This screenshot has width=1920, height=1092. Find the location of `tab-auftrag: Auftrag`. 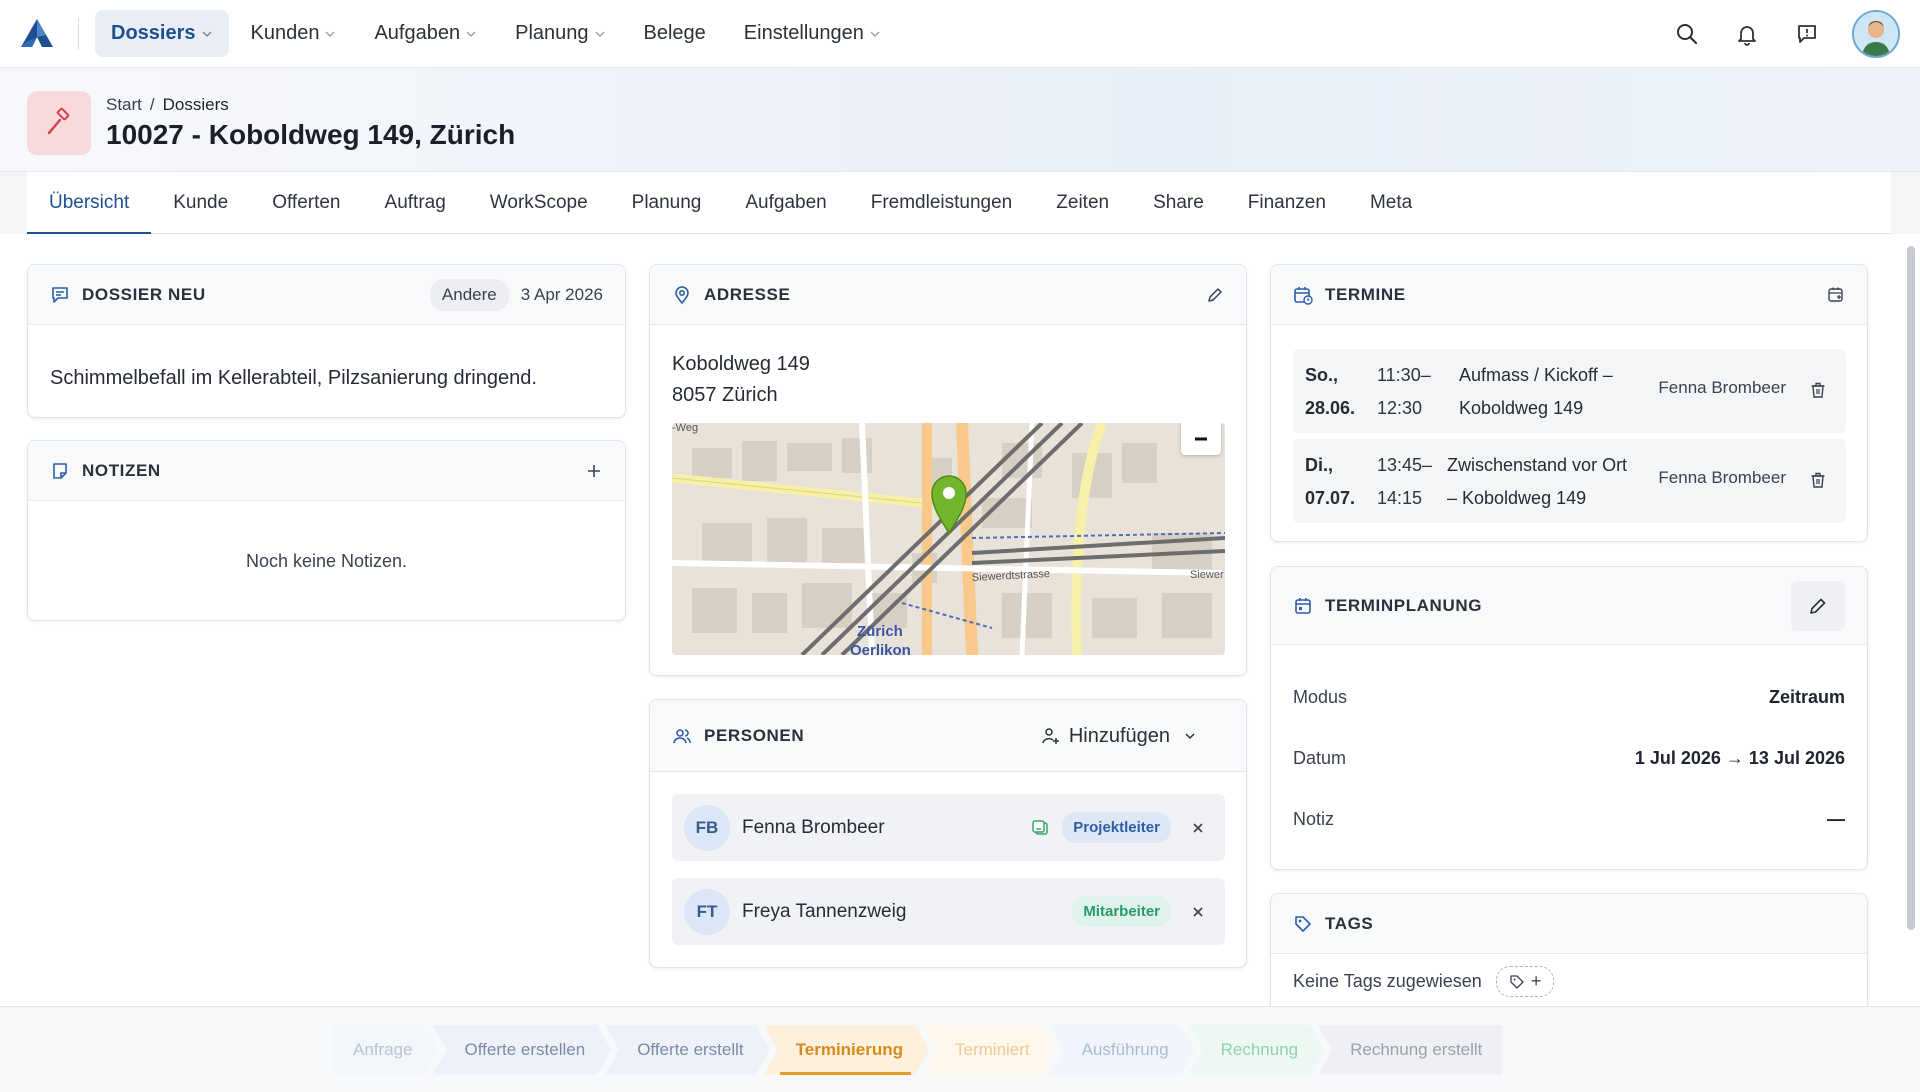

tab-auftrag: Auftrag is located at coordinates (415, 203).